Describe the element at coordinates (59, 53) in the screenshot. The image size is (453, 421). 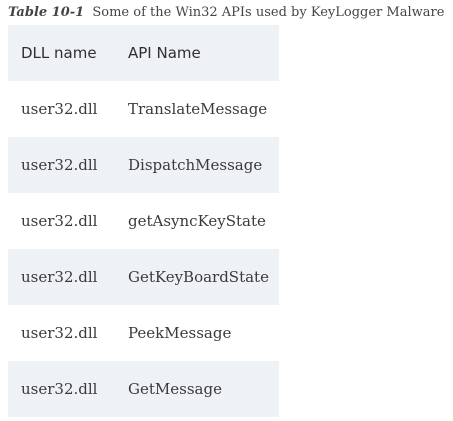
I see `column-header-dll-name: DLL name` at that location.